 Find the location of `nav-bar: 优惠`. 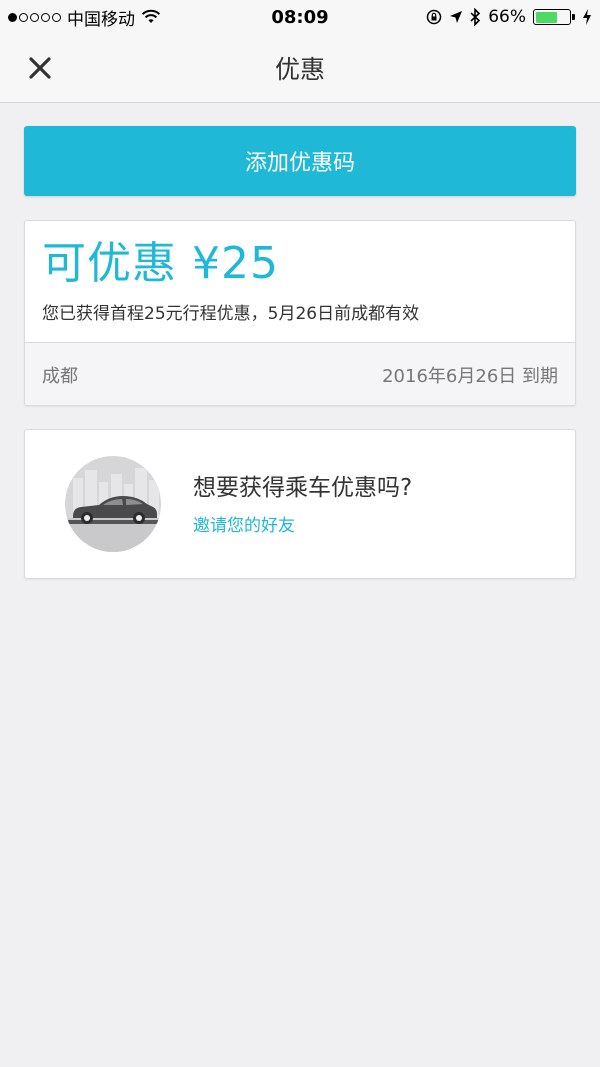

nav-bar: 优惠 is located at coordinates (300, 68).